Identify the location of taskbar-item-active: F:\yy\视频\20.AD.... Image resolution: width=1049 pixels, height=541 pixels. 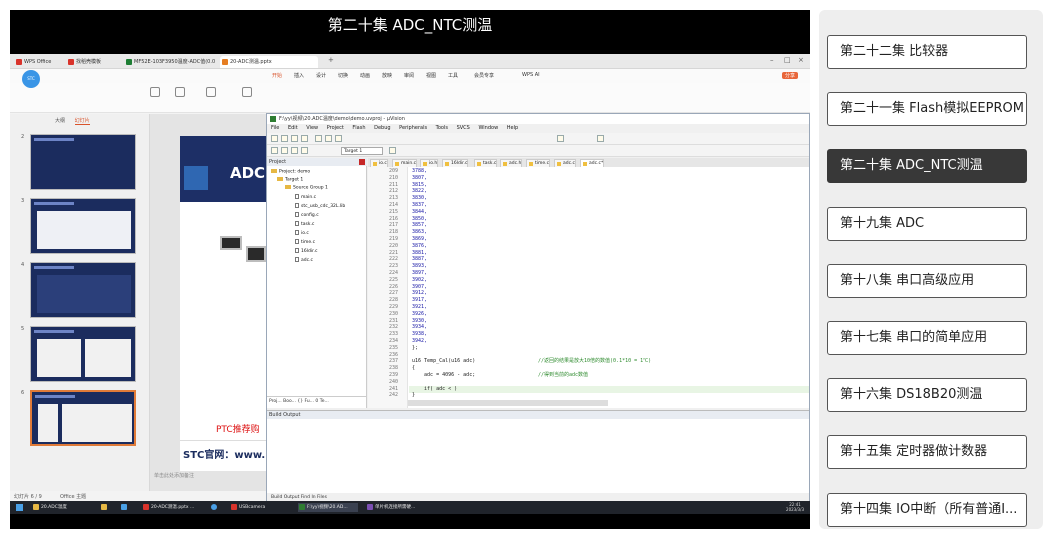
(328, 507).